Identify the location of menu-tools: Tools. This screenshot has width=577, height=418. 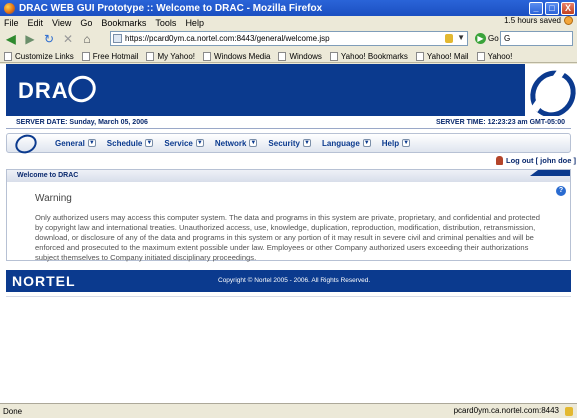
(165, 23).